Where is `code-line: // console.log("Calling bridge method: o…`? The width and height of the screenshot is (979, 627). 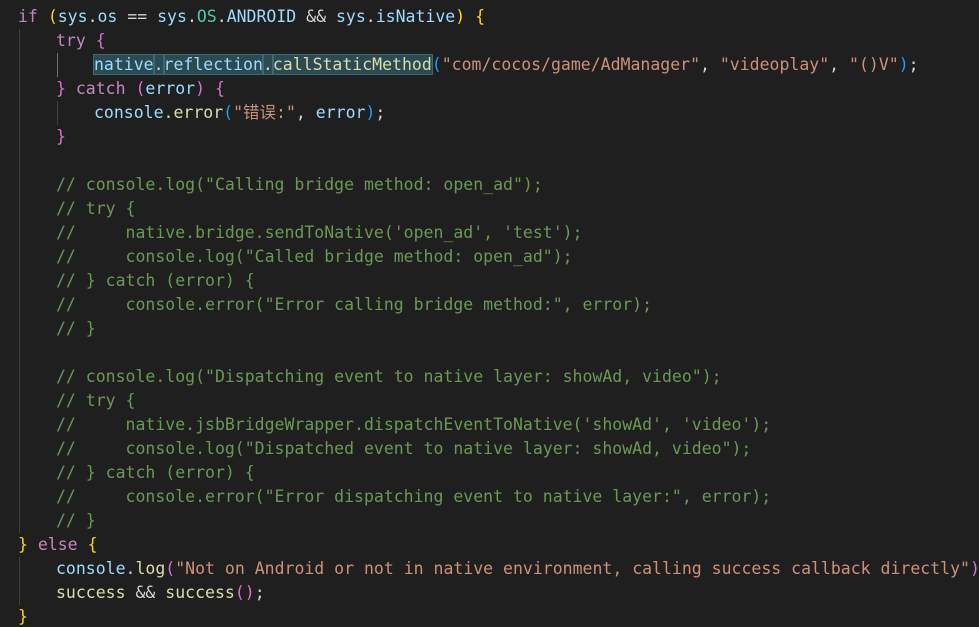
code-line: // console.log("Calling bridge method: o… is located at coordinates (299, 185).